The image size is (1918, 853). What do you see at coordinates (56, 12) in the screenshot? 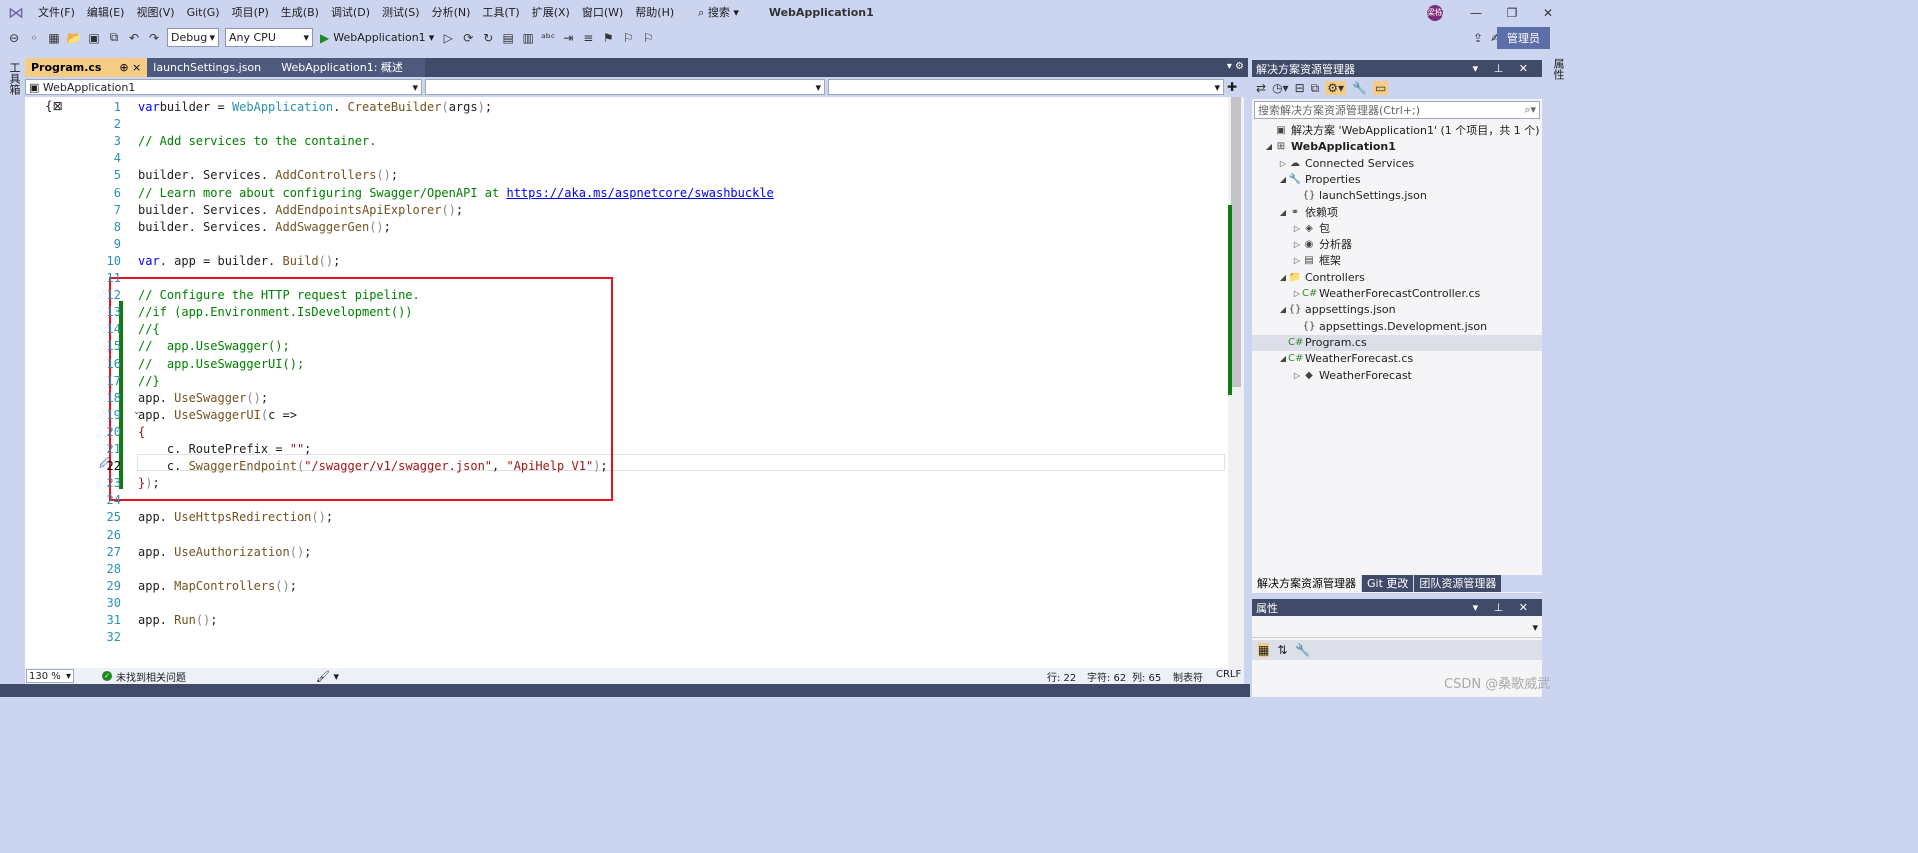
I see `menu-item: 文件(F)` at bounding box center [56, 12].